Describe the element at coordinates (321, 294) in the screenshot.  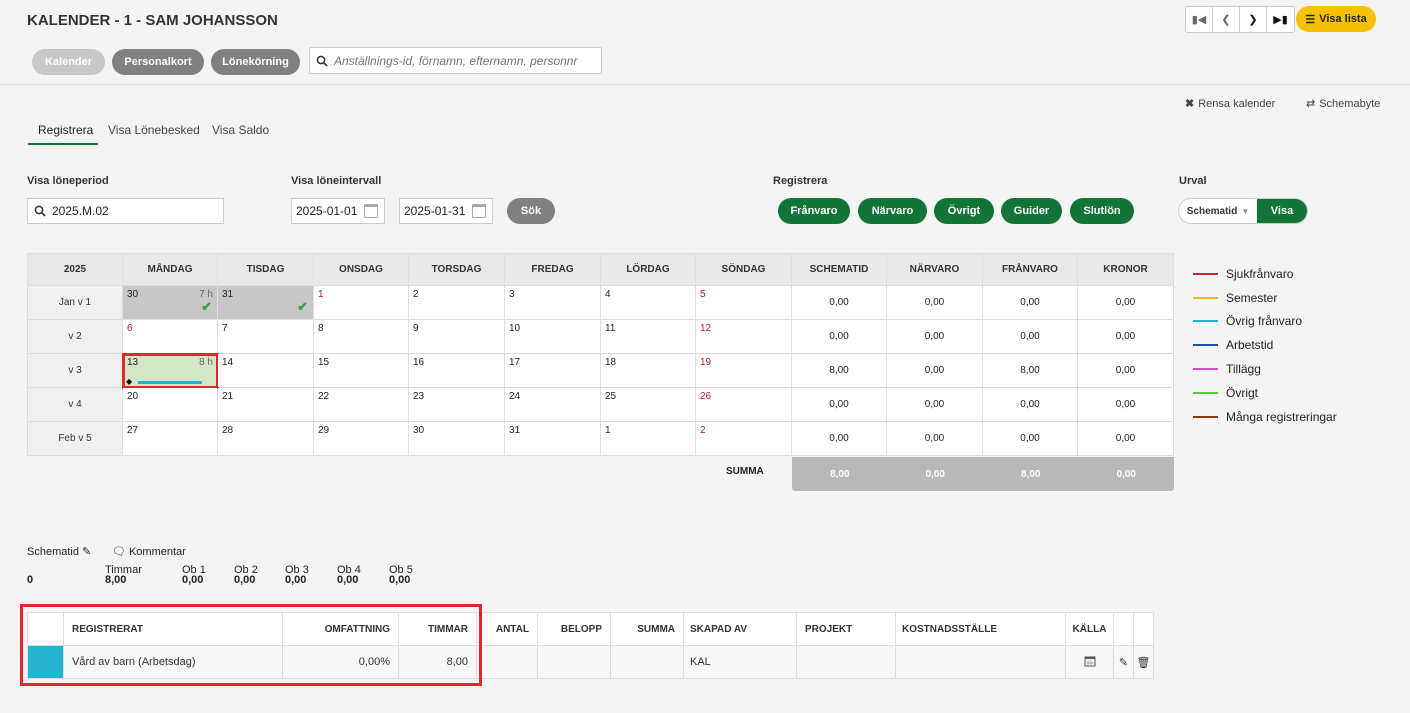
I see `day-number: 1` at that location.